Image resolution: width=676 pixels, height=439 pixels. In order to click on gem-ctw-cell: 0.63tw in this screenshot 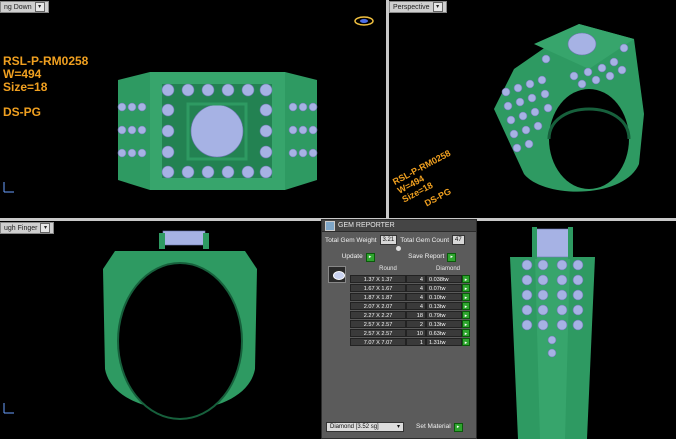, I will do `click(444, 333)`.